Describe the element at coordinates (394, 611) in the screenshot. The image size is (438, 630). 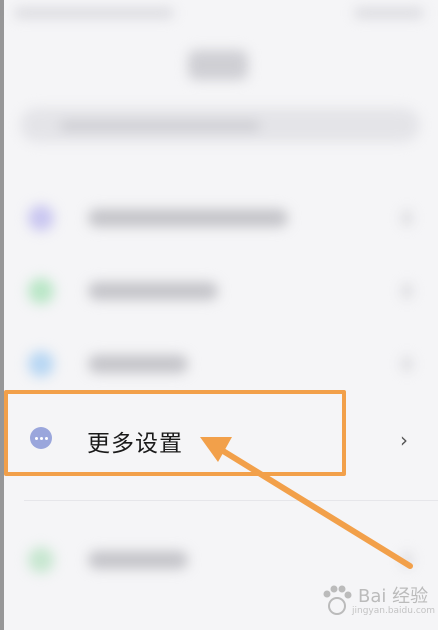
I see `watermark-url: jingyan.baidu.com` at that location.